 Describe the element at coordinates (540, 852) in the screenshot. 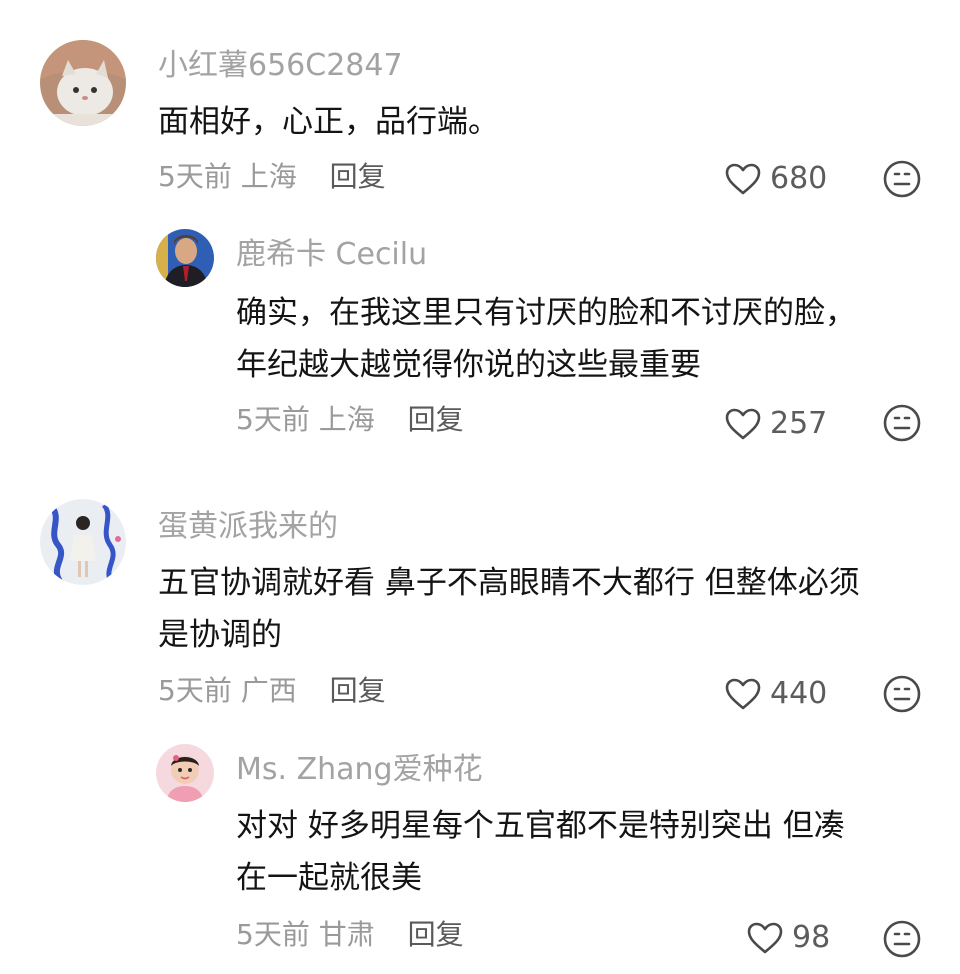

I see `comment-text: 对对 好多明星每个五官都不是特别突出 但凑 在一起就很美` at that location.